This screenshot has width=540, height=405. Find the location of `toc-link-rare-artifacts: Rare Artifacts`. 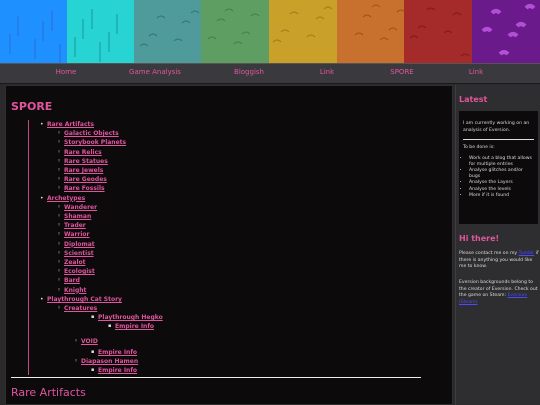

toc-link-rare-artifacts: Rare Artifacts is located at coordinates (70, 124).